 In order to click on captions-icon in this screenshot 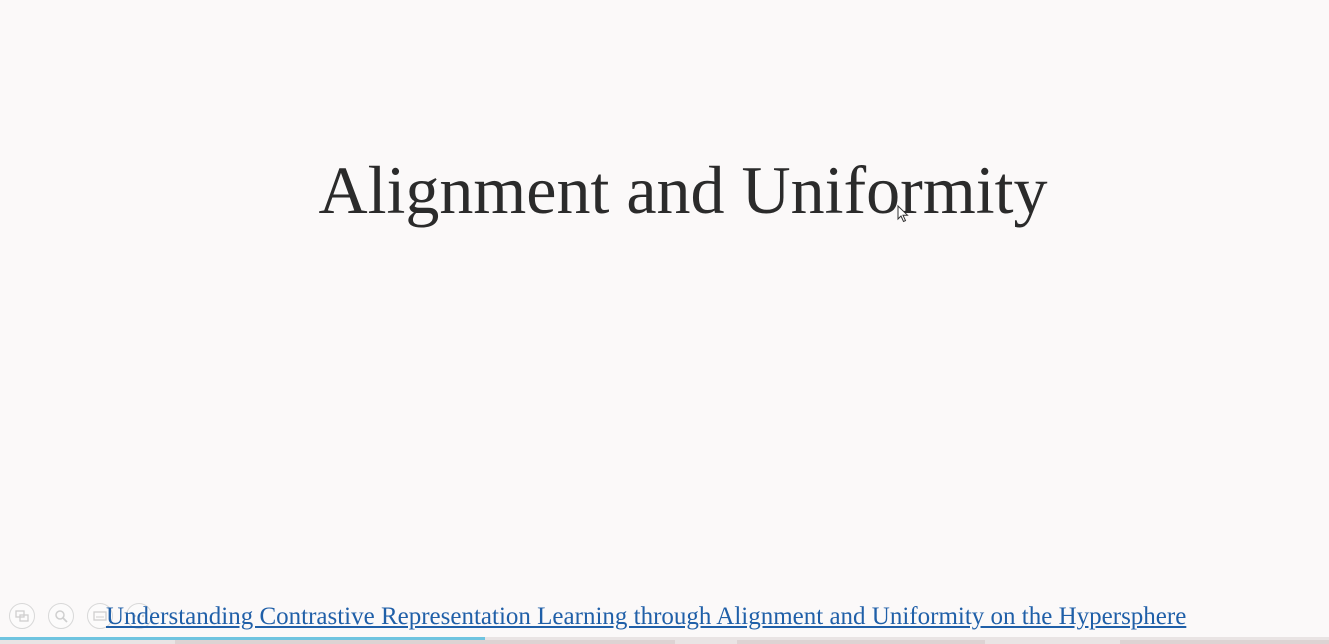, I will do `click(100, 616)`.